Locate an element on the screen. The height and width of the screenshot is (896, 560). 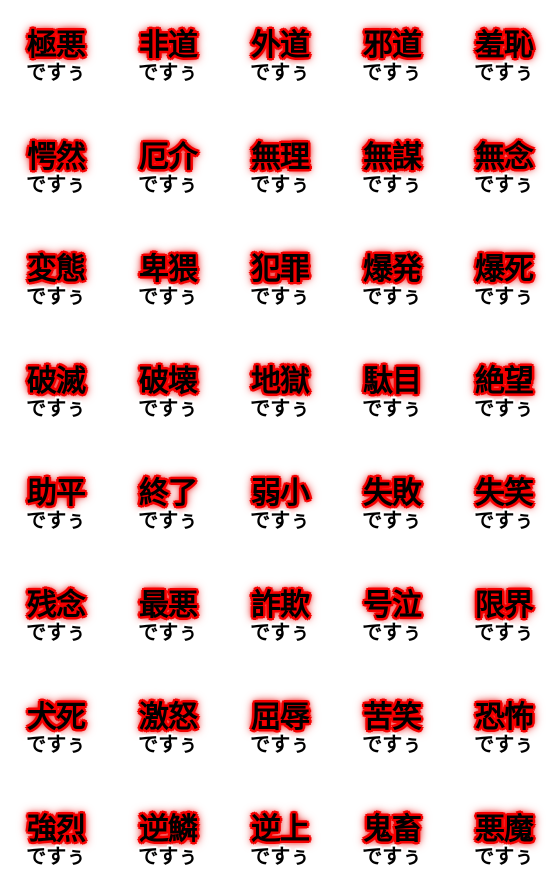
sticker-cell: 駄目 ですぅ is located at coordinates (392, 392).